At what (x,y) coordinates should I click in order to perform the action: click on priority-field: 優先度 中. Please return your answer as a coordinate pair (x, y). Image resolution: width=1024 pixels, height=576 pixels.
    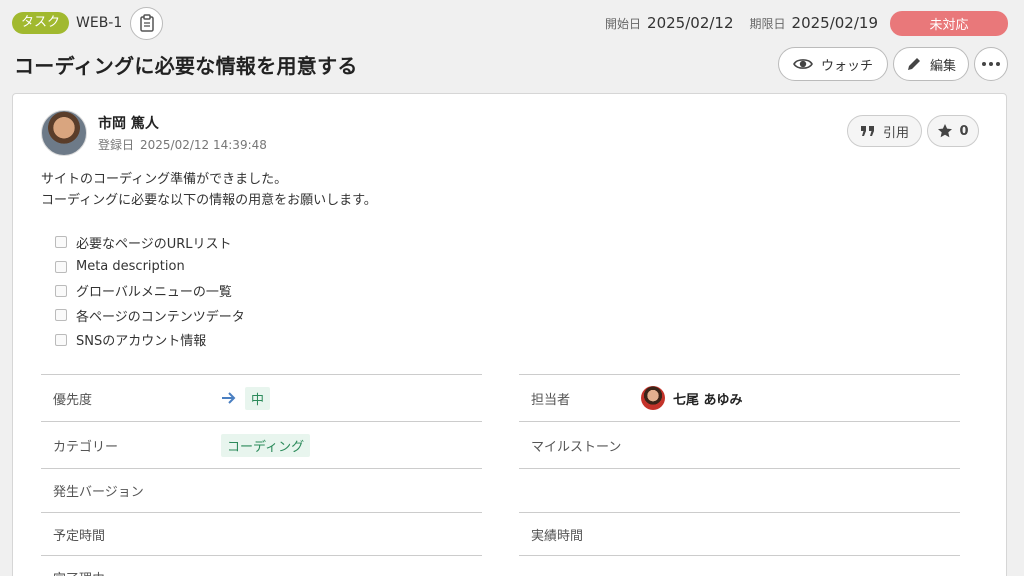
    Looking at the image, I should click on (261, 397).